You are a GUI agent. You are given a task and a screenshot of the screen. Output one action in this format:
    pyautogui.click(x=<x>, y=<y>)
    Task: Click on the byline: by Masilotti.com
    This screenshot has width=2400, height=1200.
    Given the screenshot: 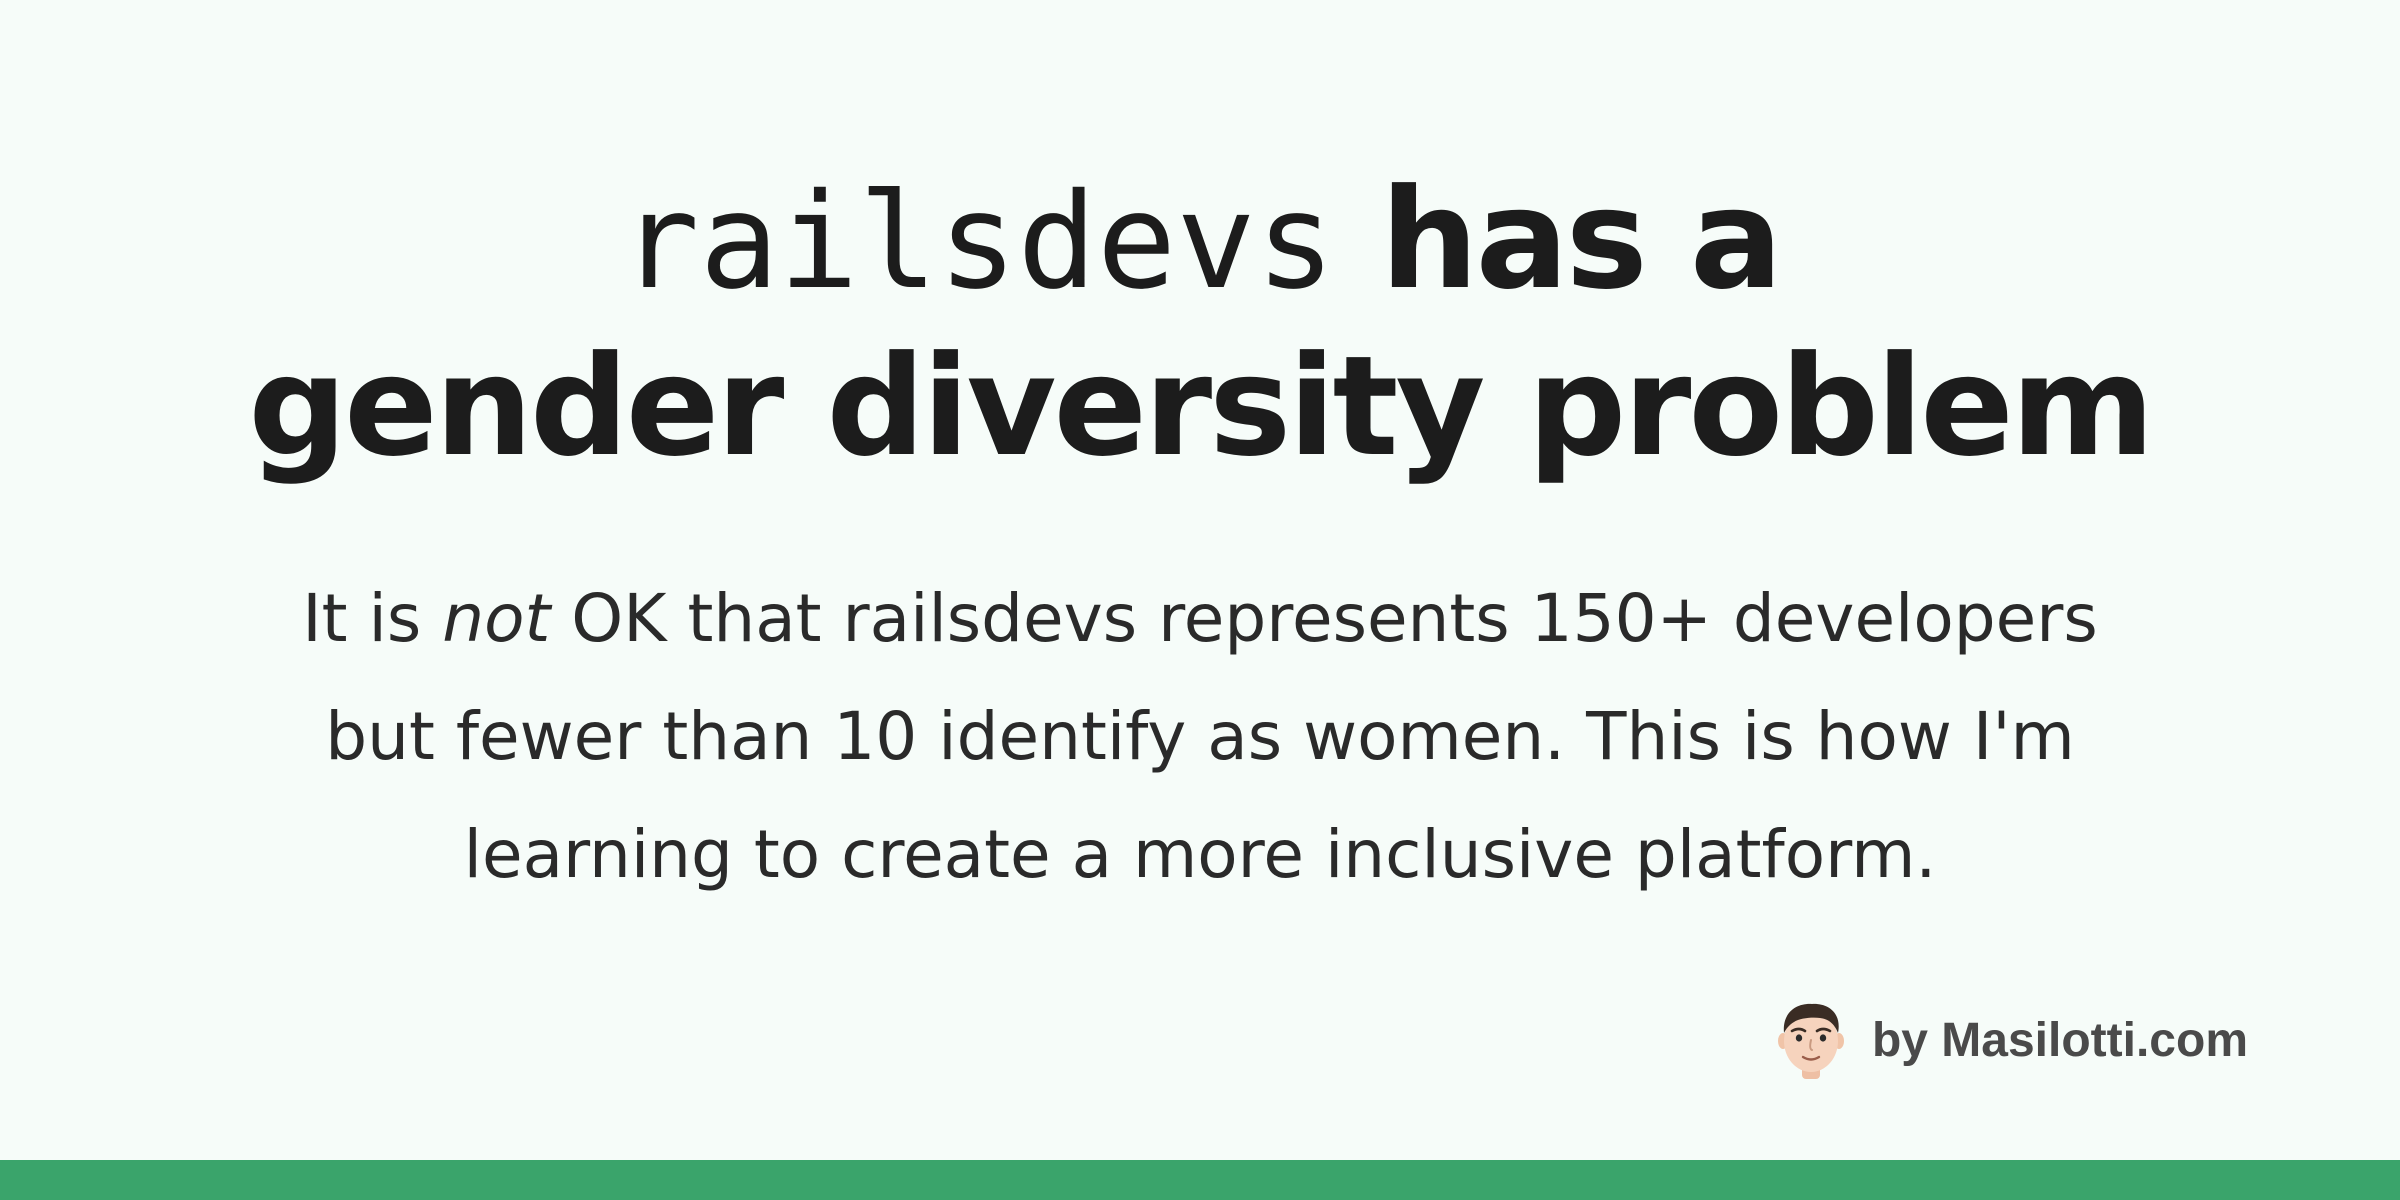 What is the action you would take?
    pyautogui.click(x=2012, y=1040)
    